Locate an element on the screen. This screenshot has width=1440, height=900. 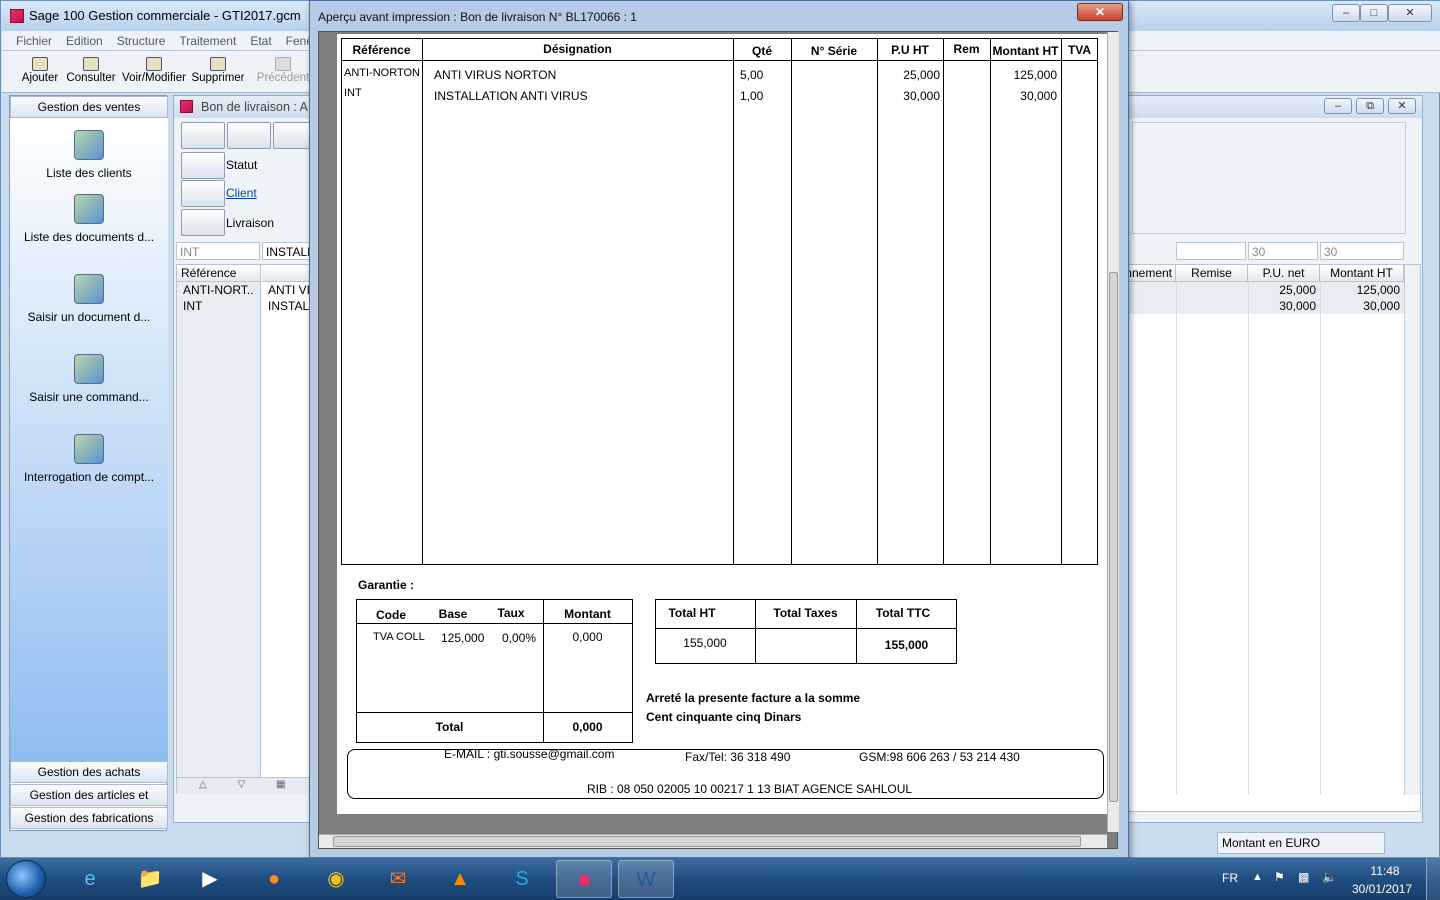
preview-horizontal-scrollbar is located at coordinates (713, 841).